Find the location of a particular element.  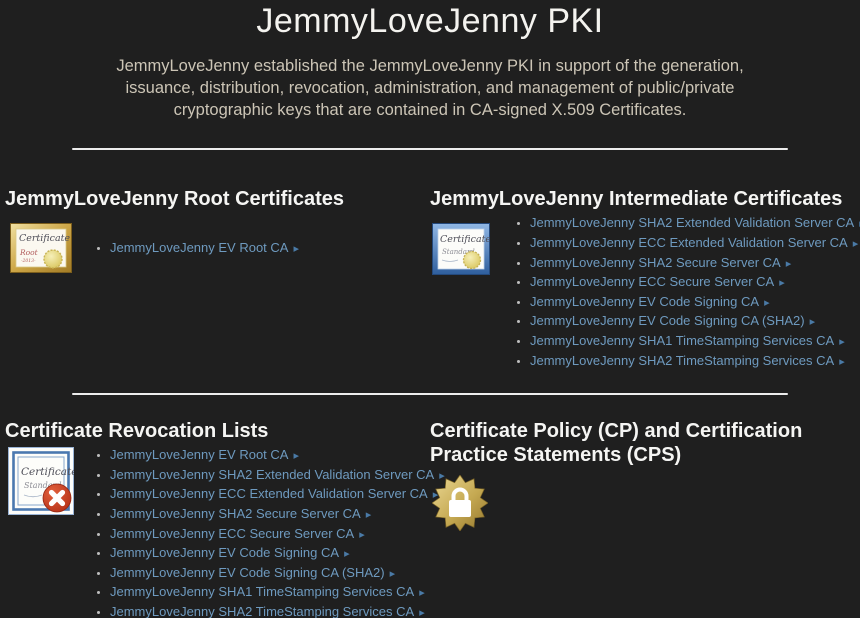

certificate-revoked-icon: Certificate Standard is located at coordinates (41, 481).